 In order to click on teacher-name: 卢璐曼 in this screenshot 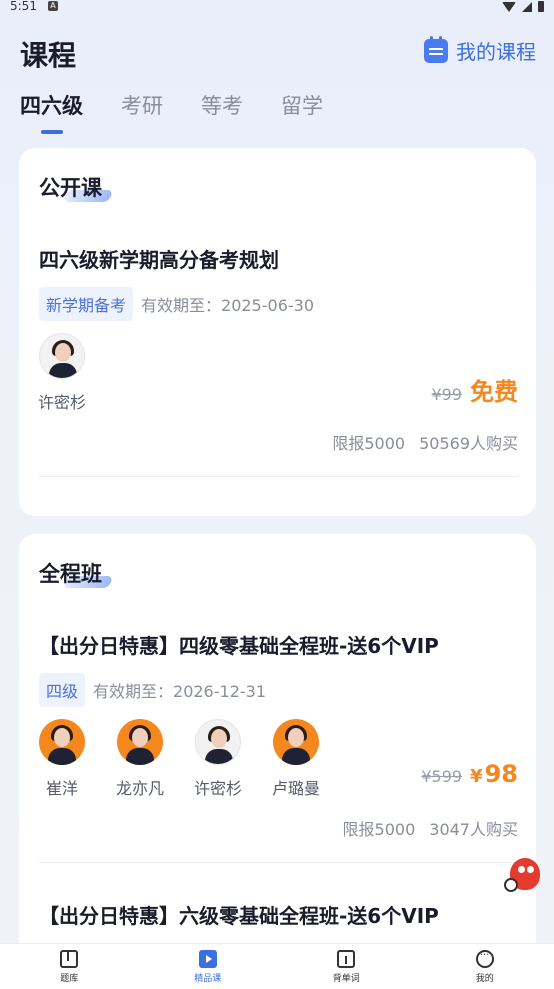, I will do `click(295, 788)`.